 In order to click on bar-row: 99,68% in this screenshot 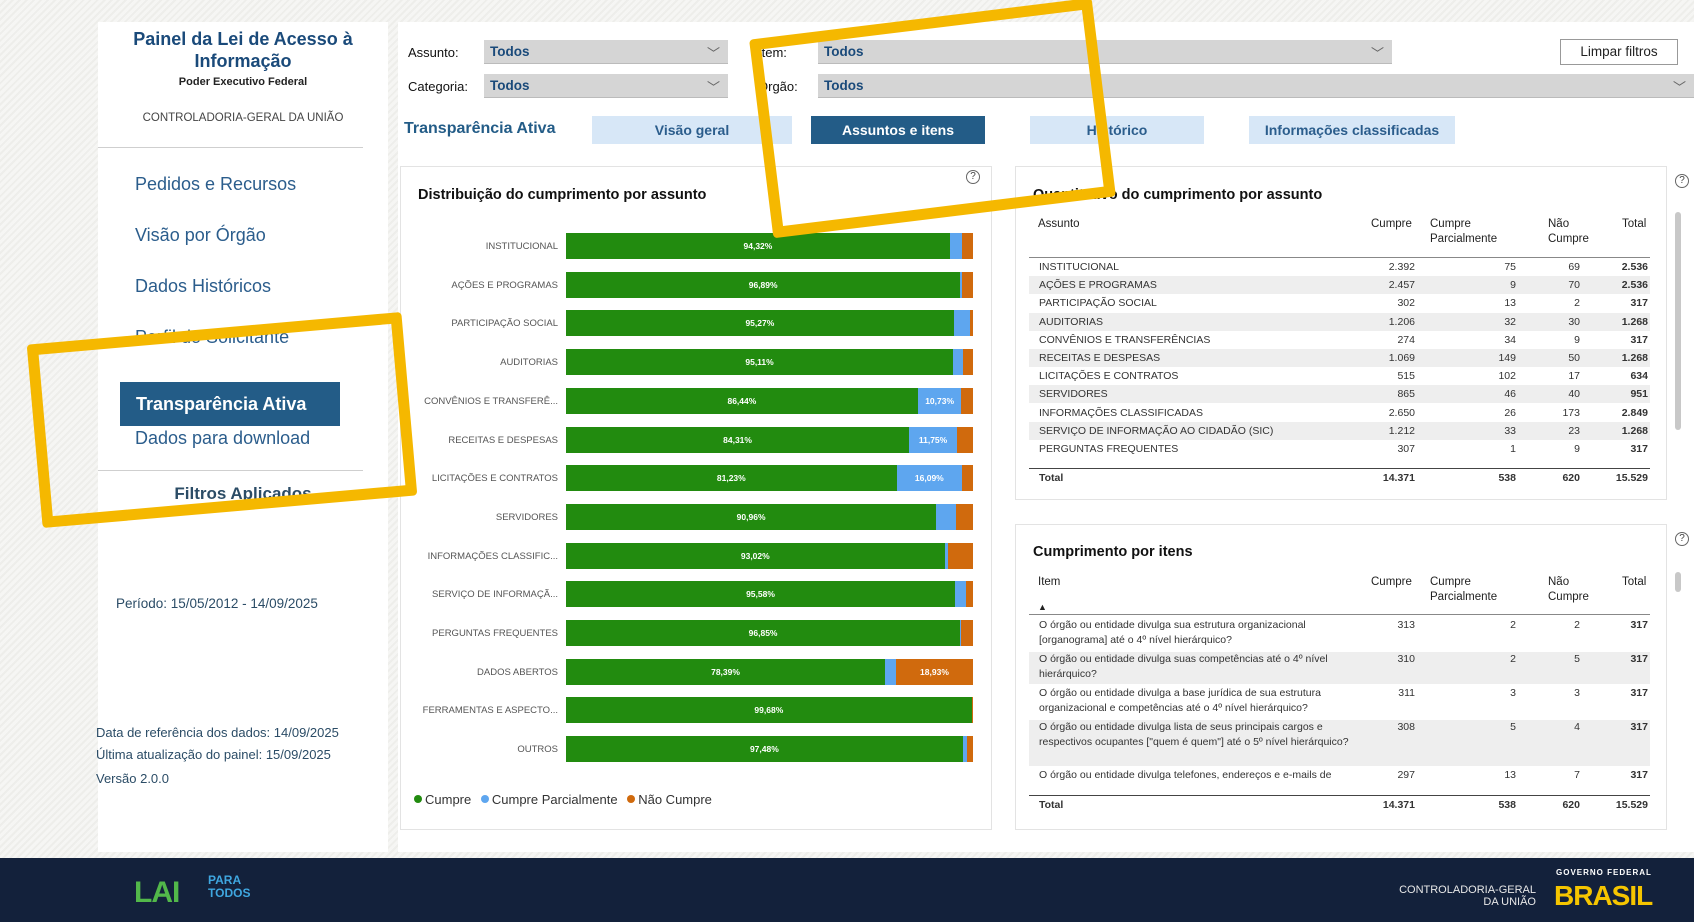, I will do `click(769, 710)`.